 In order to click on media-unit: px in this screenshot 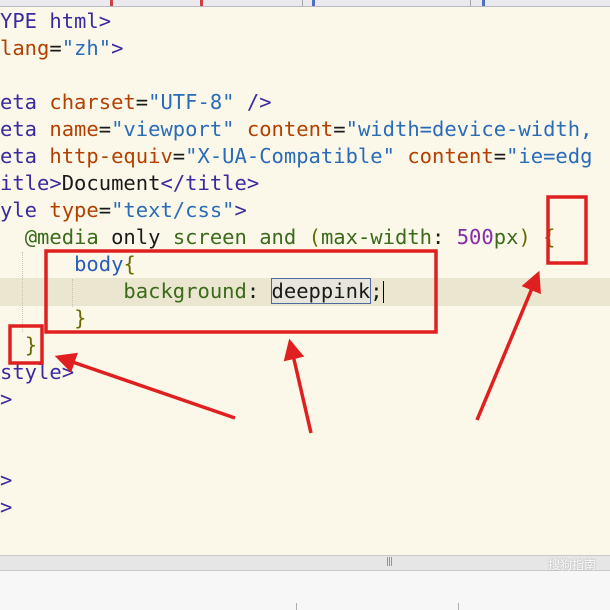, I will do `click(506, 237)`.